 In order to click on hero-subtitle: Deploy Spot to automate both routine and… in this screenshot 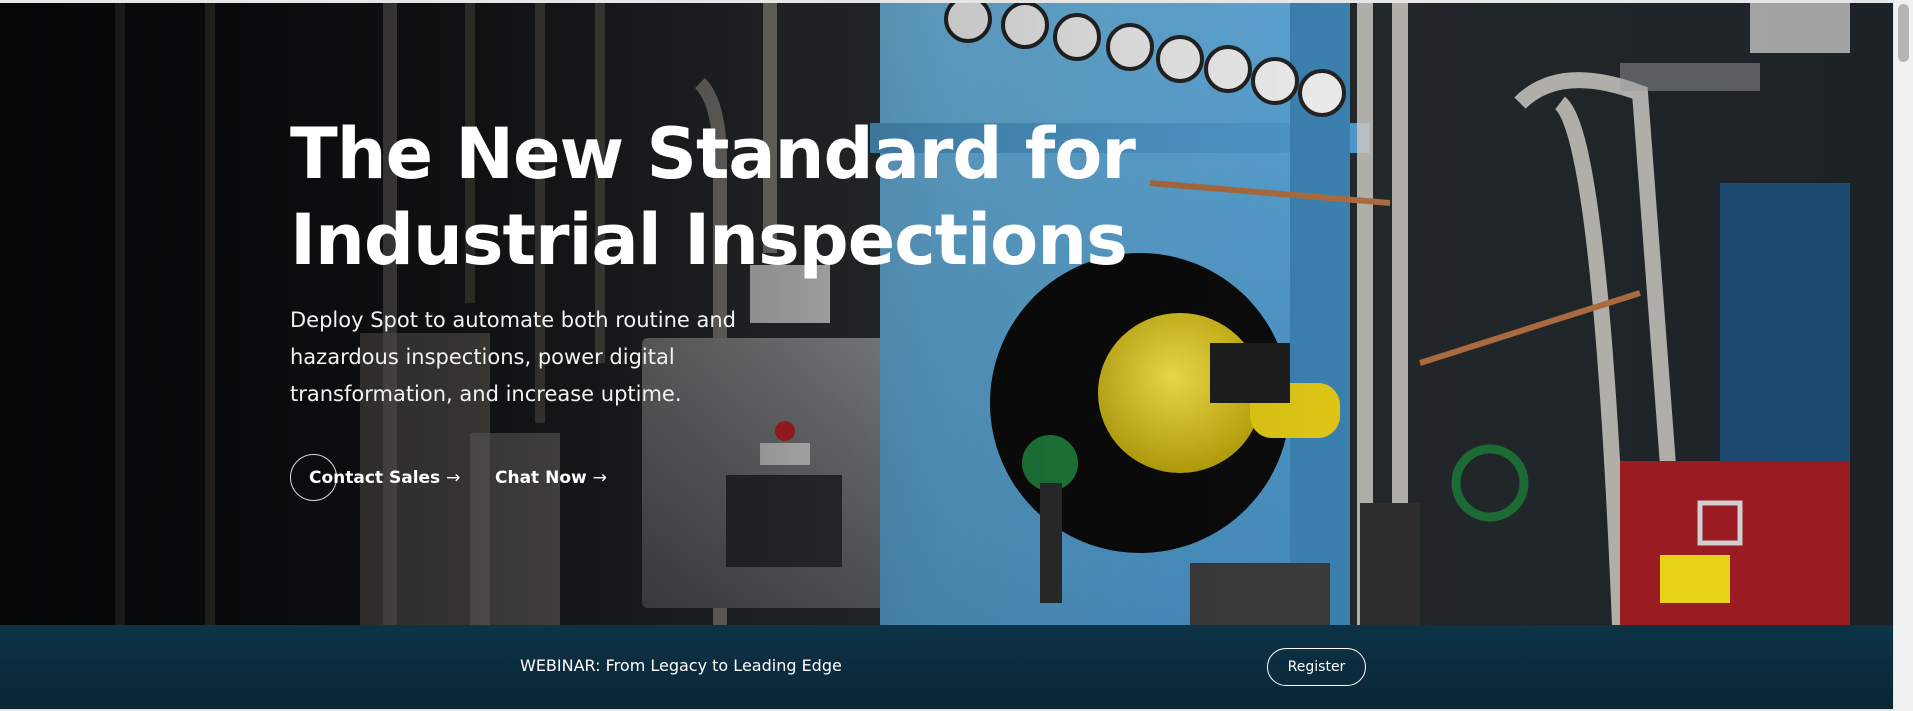, I will do `click(513, 357)`.